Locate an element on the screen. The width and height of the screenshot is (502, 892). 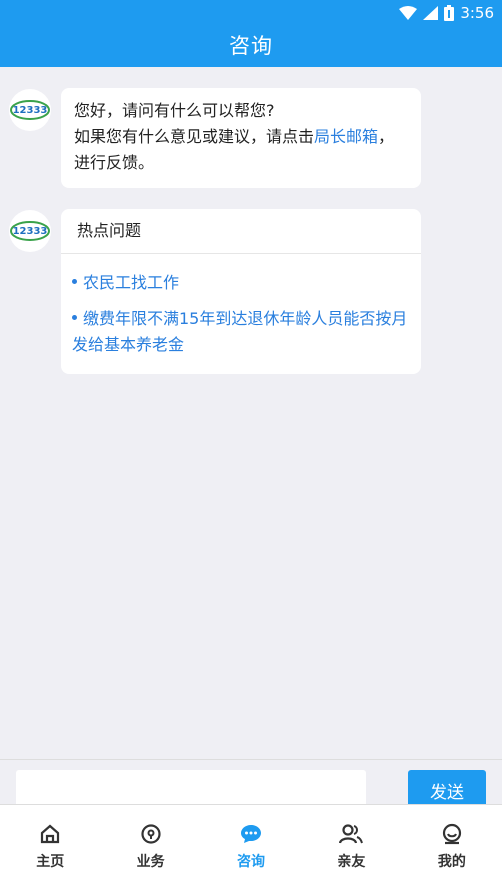
signal-icon is located at coordinates (431, 12).